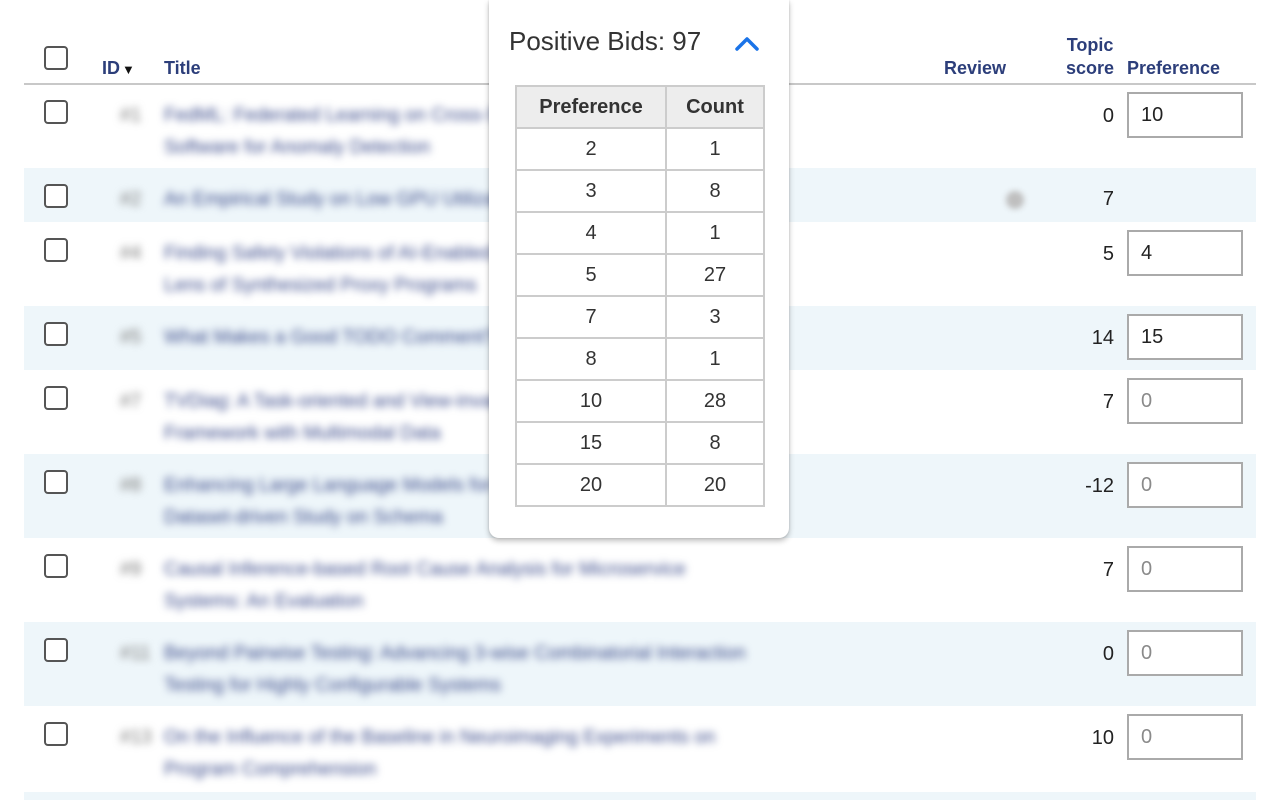  Describe the element at coordinates (1185, 115) in the screenshot. I see `preference-input: 10` at that location.